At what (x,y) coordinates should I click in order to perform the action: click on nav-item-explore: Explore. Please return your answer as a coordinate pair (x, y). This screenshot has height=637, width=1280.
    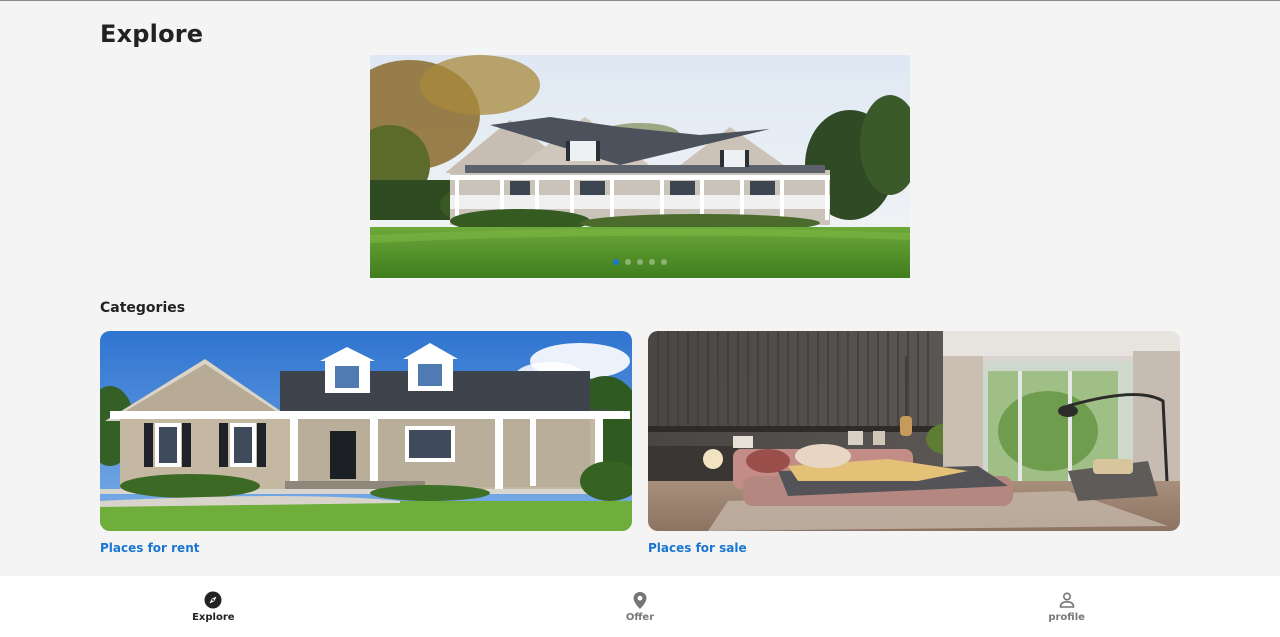
    Looking at the image, I should click on (213, 599).